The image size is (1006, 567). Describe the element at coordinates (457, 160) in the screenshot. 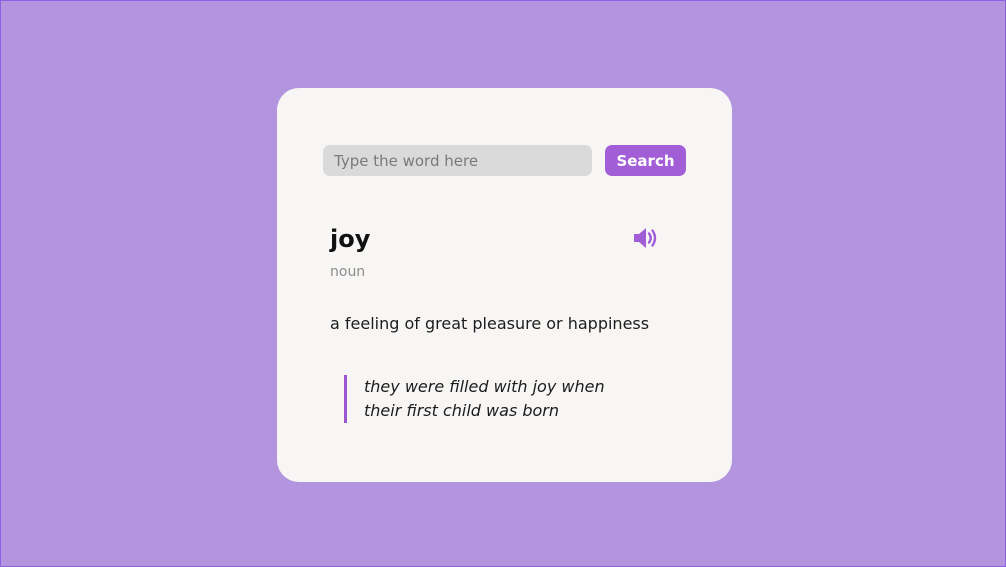

I see `search-input` at that location.